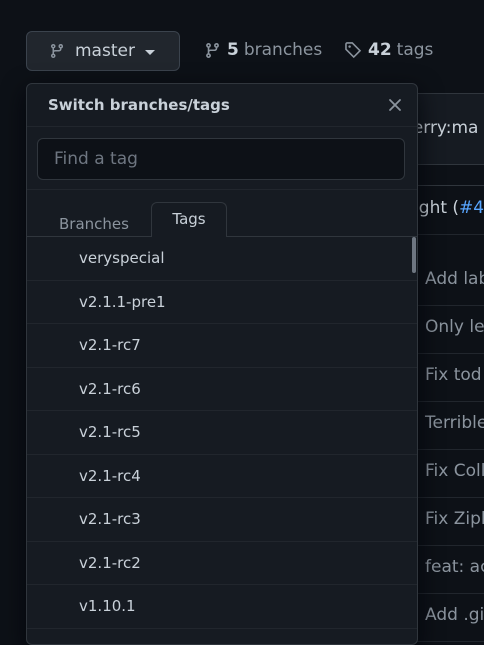  What do you see at coordinates (222, 259) in the screenshot?
I see `tag-item: veryspecial` at bounding box center [222, 259].